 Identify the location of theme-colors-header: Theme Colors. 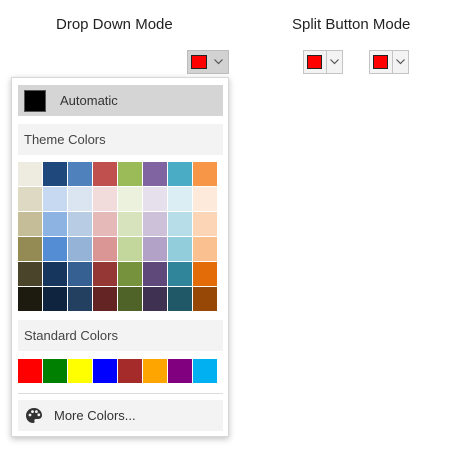
(120, 139).